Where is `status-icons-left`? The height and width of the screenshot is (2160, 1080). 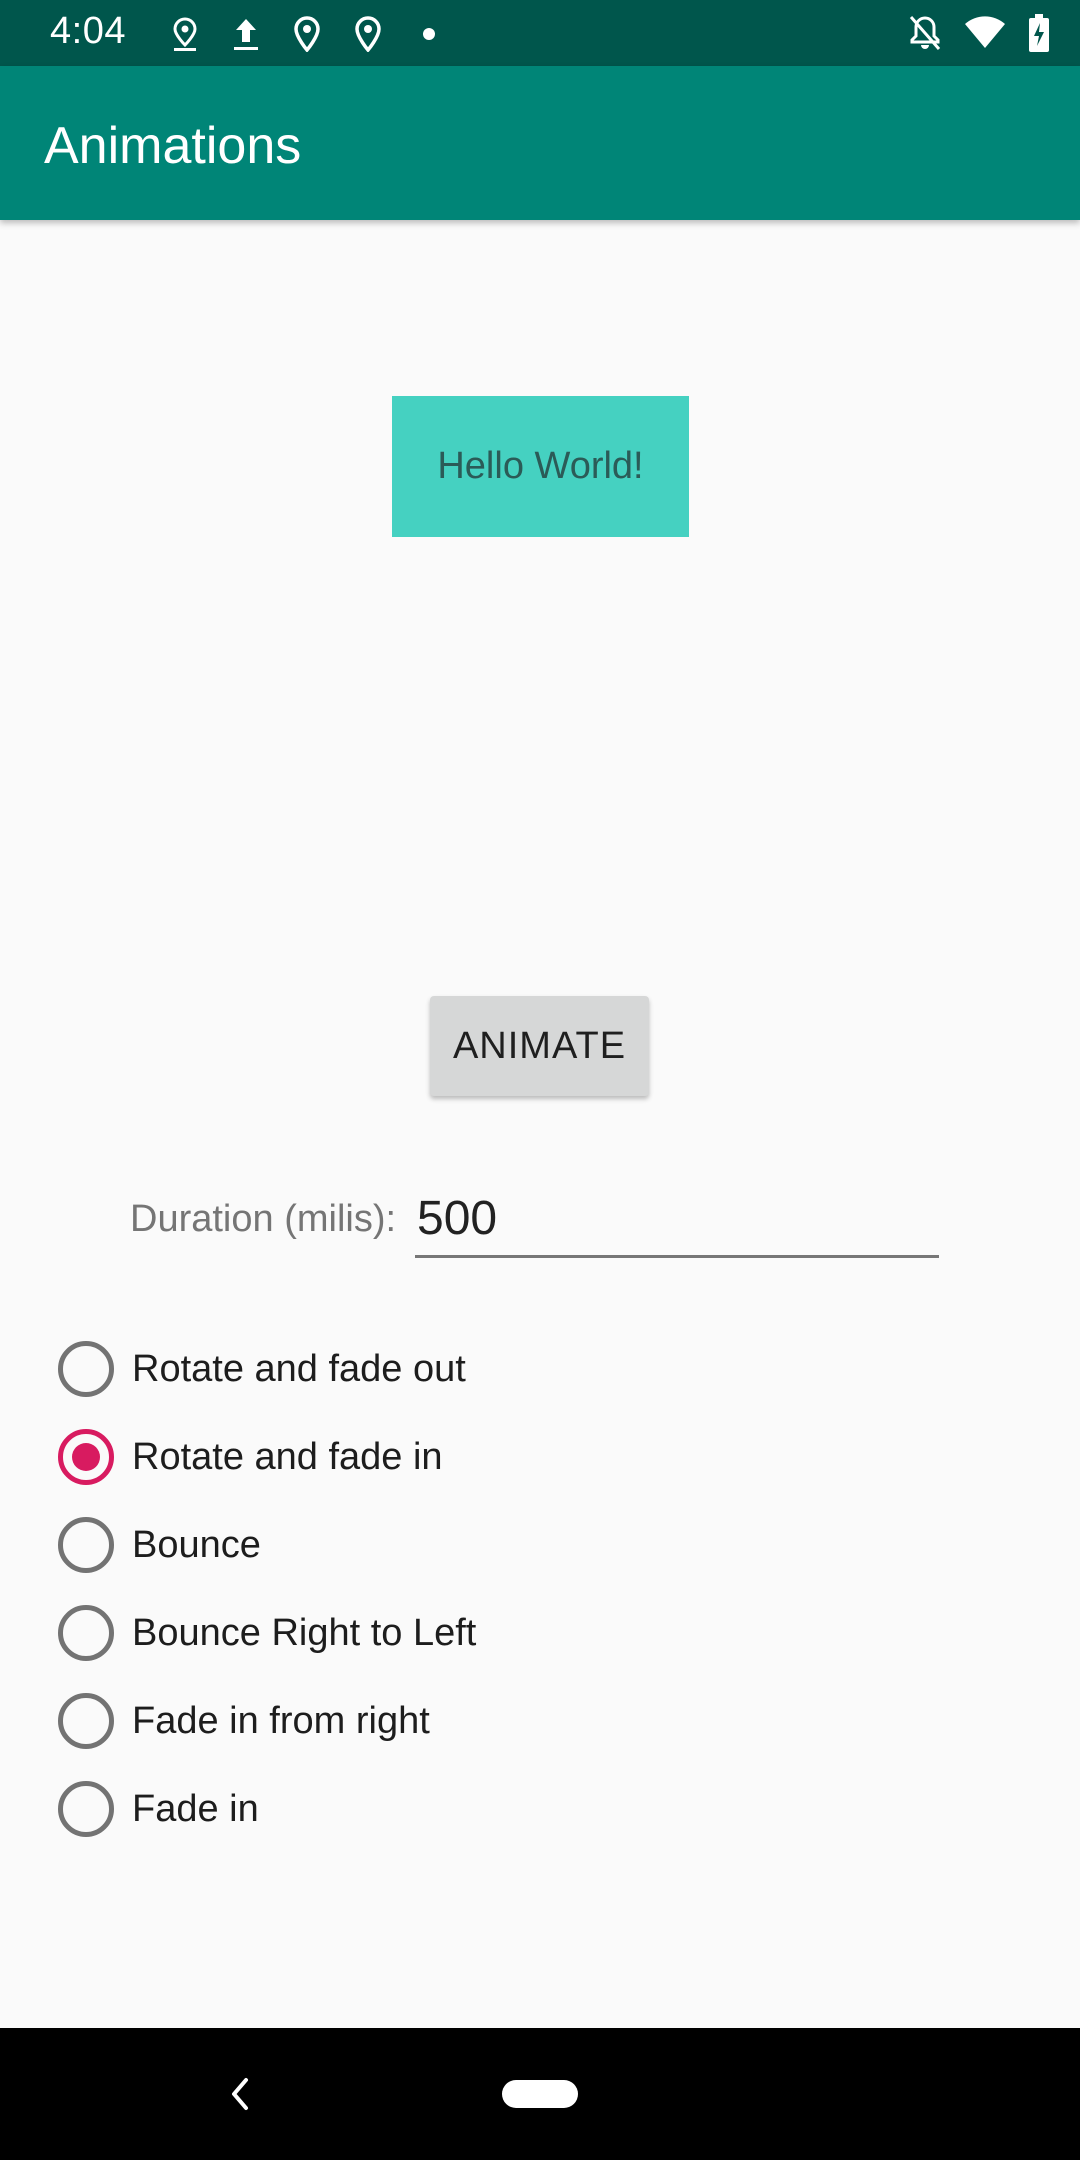 status-icons-left is located at coordinates (317, 34).